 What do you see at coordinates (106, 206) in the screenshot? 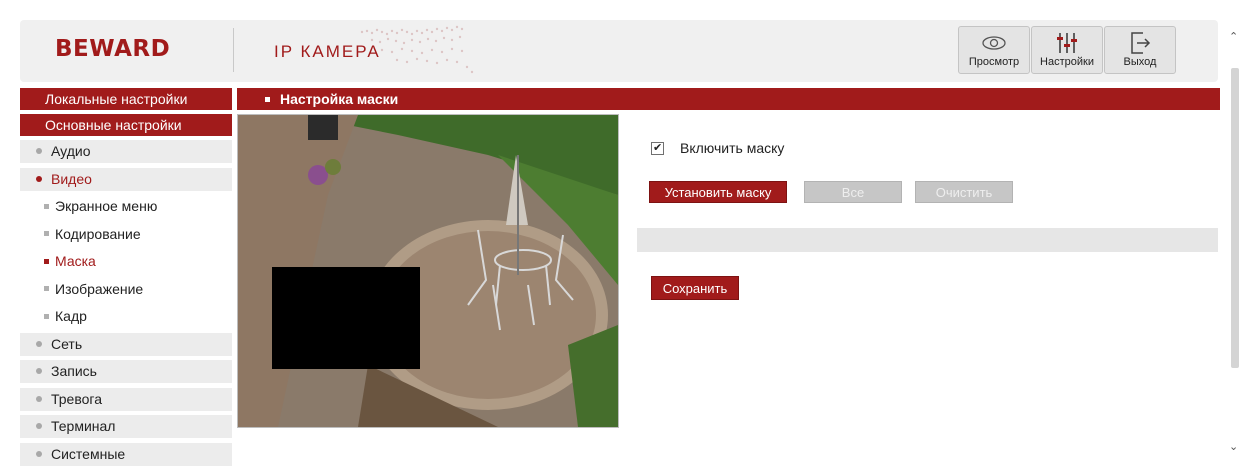
I see `sidebar-subitem-label: Экранное меню` at bounding box center [106, 206].